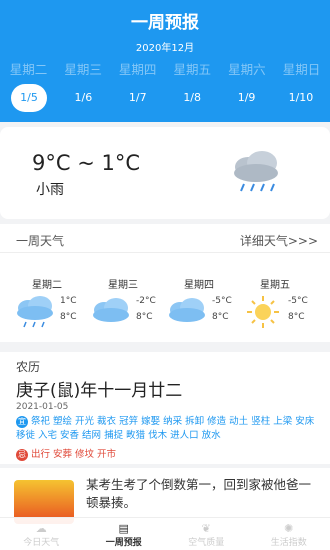  What do you see at coordinates (199, 493) in the screenshot?
I see `news-text: 某考生考了个倒数第一，回到家被他爸一顿暴揍。` at bounding box center [199, 493].